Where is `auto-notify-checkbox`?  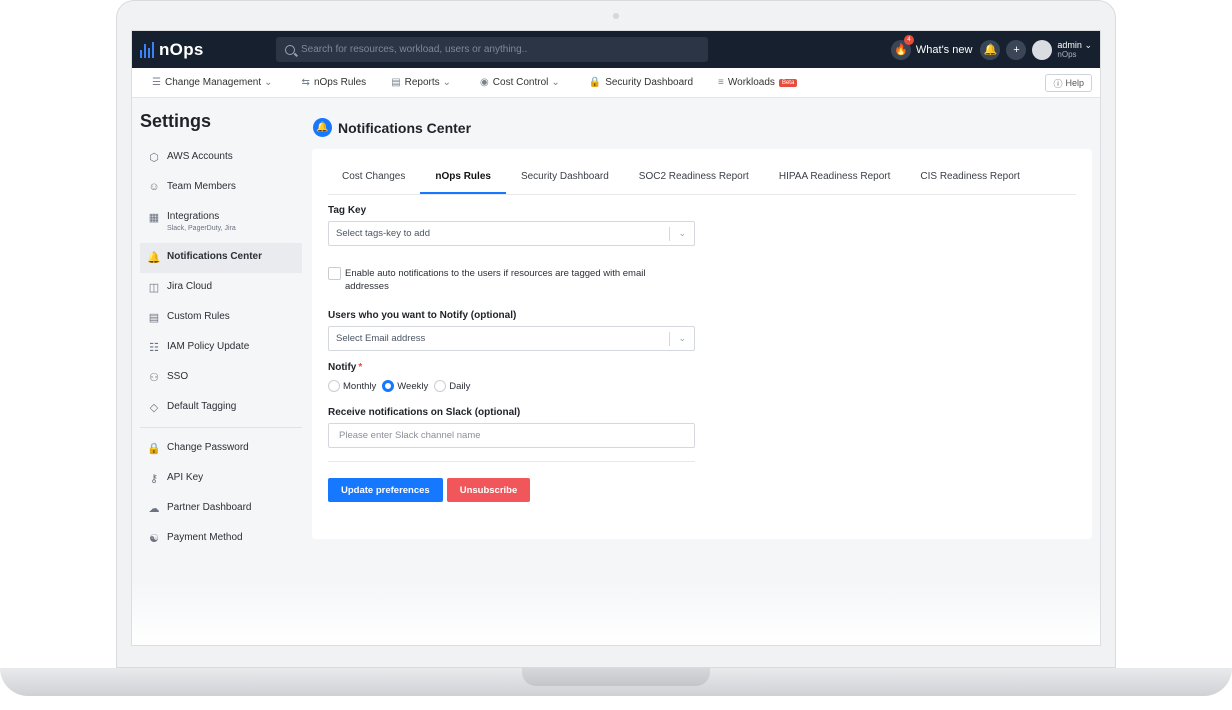
auto-notify-checkbox is located at coordinates (334, 273).